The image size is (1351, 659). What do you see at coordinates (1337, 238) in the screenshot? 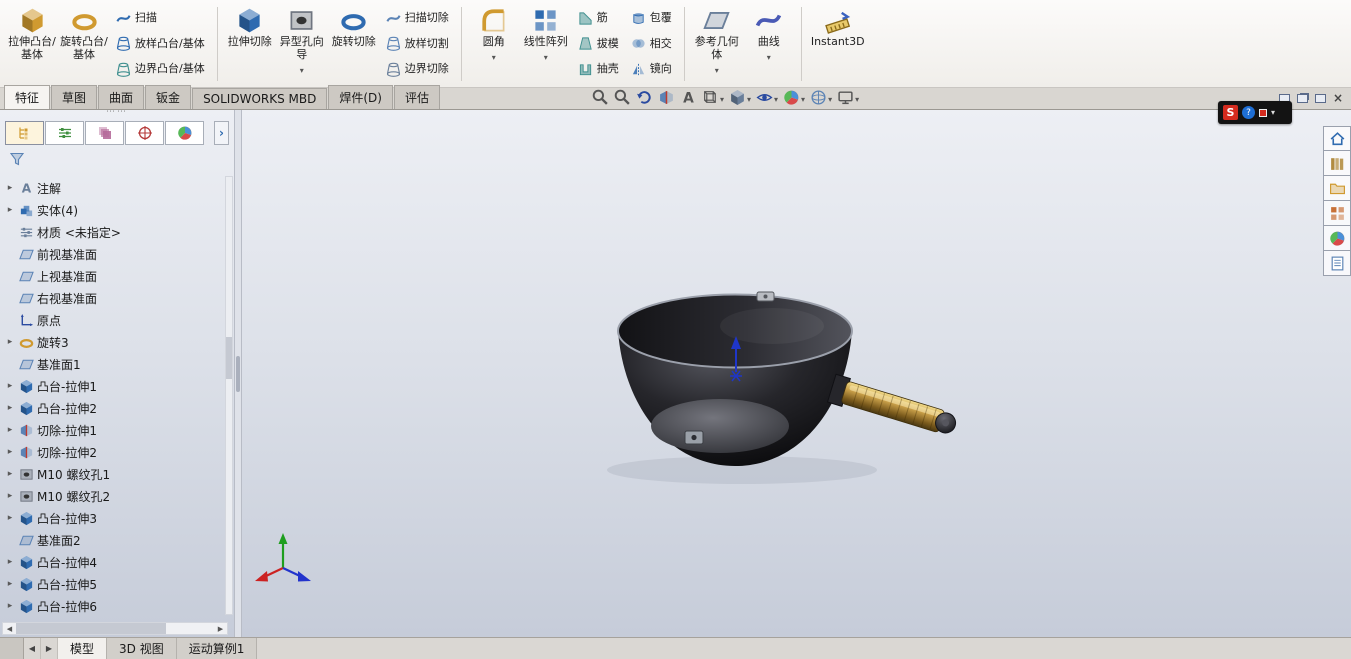
I see `appearances-scenes-button` at bounding box center [1337, 238].